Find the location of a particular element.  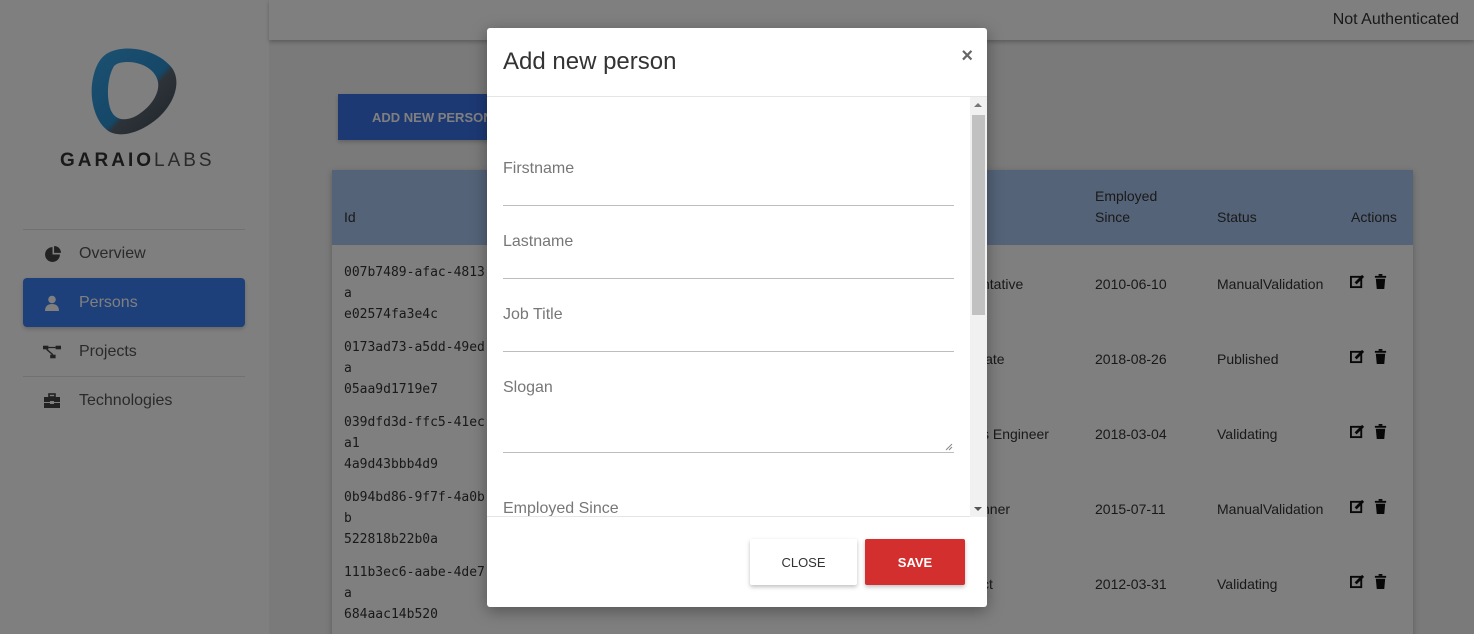

dialog-header: Add new person × is located at coordinates (737, 62).